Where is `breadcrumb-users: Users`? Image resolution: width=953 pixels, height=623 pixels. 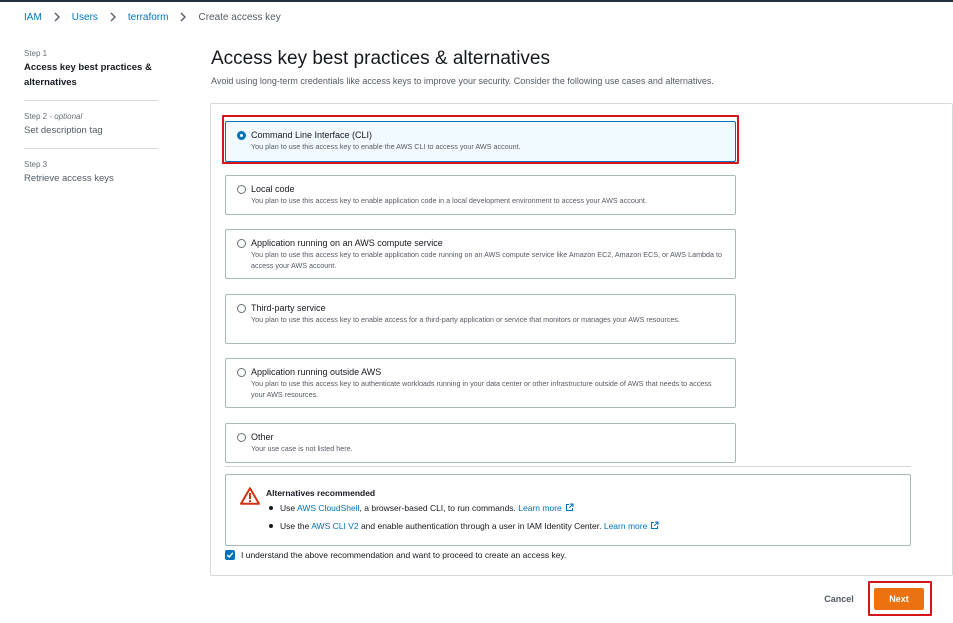
breadcrumb-users: Users is located at coordinates (85, 17).